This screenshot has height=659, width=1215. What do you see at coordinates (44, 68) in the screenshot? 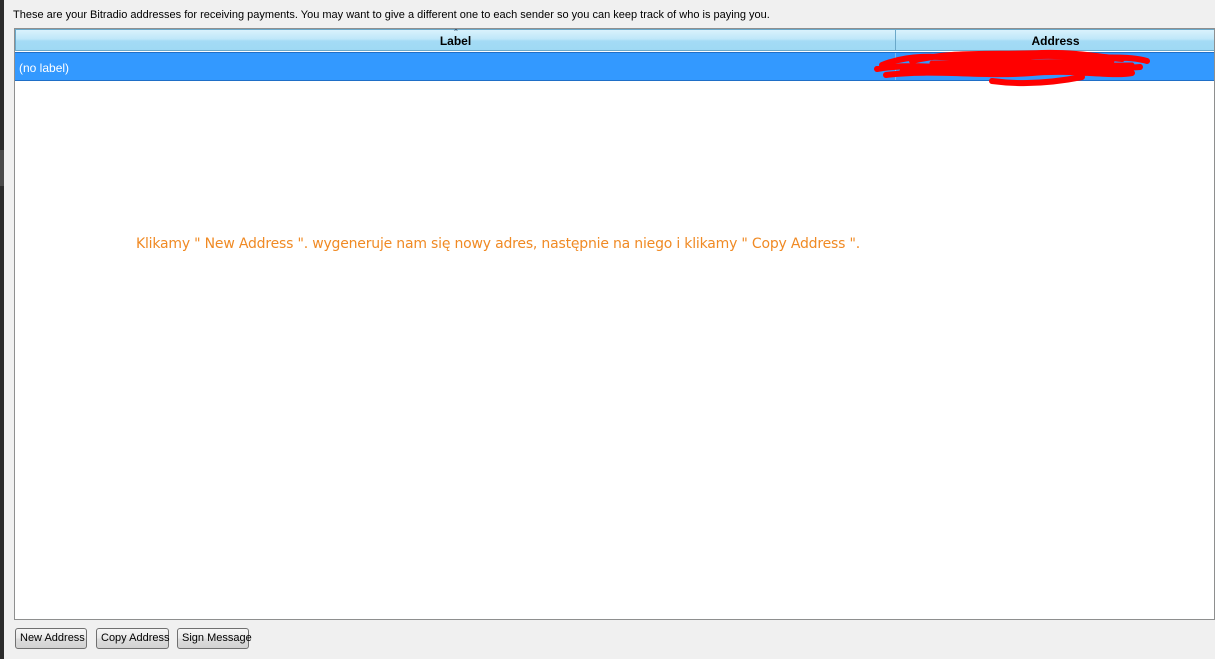
I see `row-label-cell: (no label)` at bounding box center [44, 68].